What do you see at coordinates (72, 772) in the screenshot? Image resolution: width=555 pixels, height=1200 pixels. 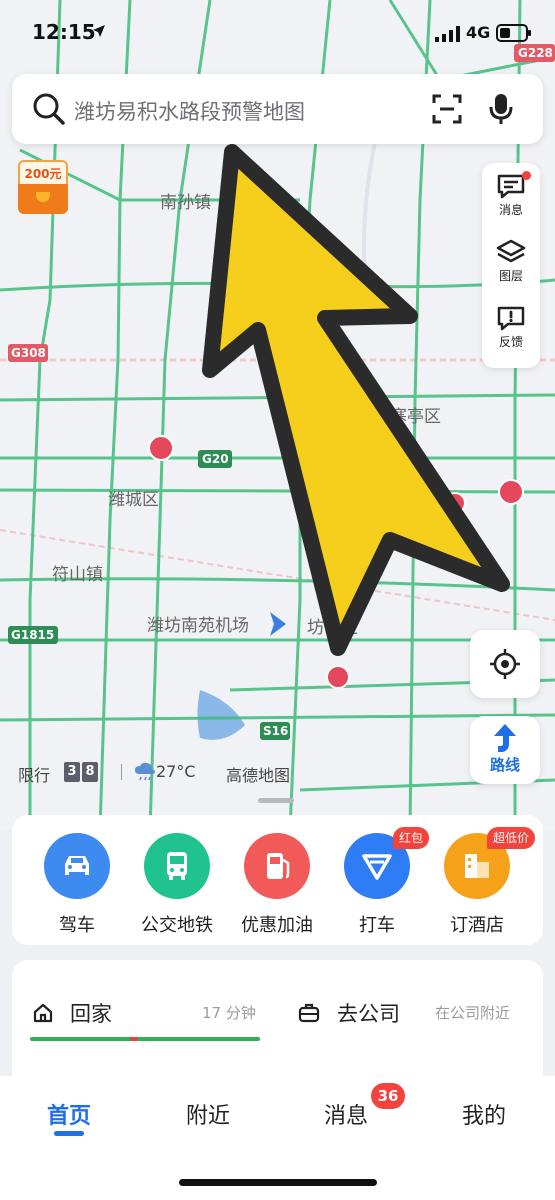 I see `plate-number-1: 3` at bounding box center [72, 772].